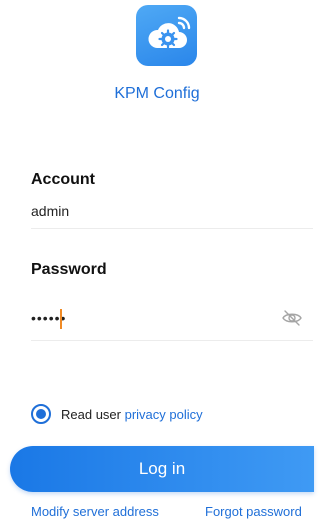 The image size is (320, 523). Describe the element at coordinates (162, 469) in the screenshot. I see `login-button: Log in` at that location.